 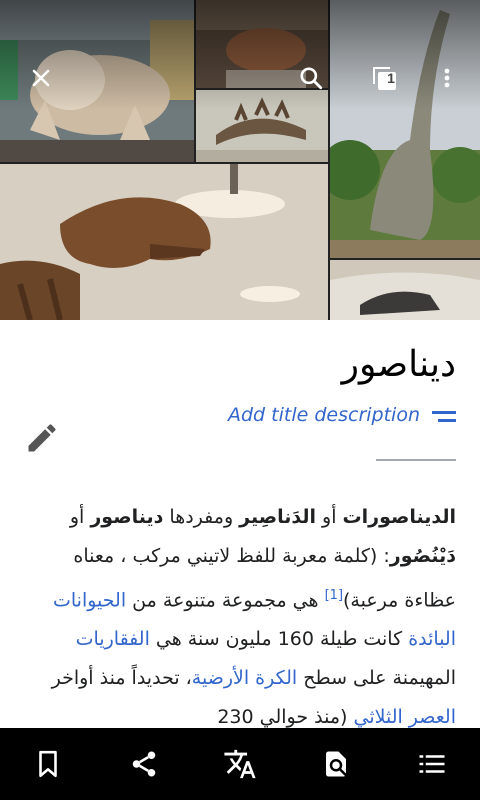 What do you see at coordinates (416, 460) in the screenshot?
I see `title-divider` at bounding box center [416, 460].